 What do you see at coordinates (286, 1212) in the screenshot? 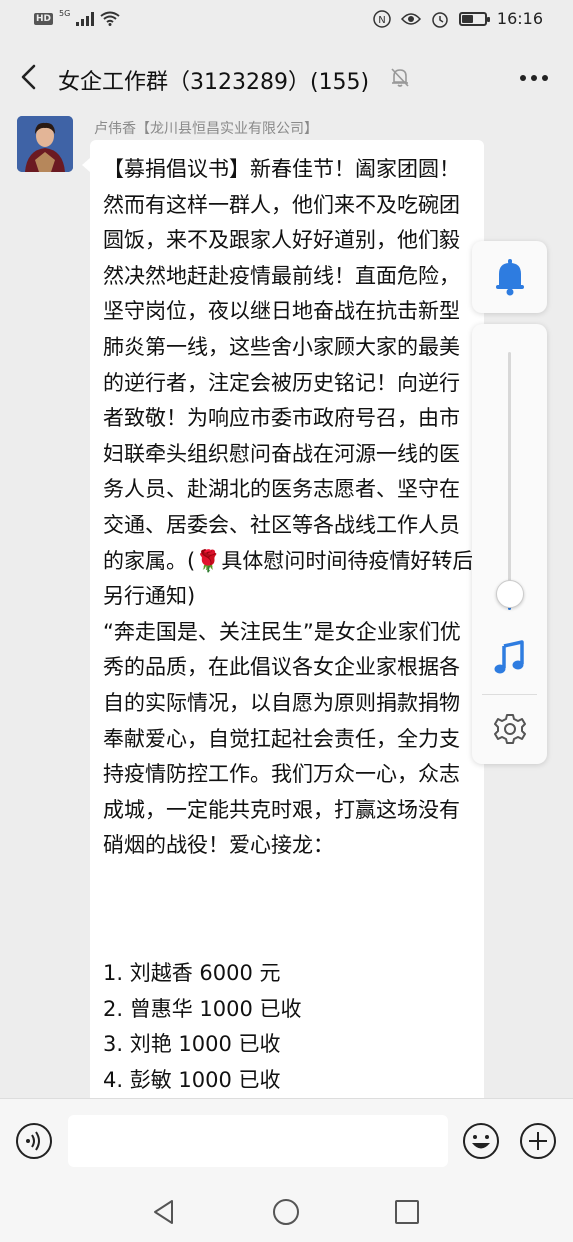
I see `nav-home-icon` at bounding box center [286, 1212].